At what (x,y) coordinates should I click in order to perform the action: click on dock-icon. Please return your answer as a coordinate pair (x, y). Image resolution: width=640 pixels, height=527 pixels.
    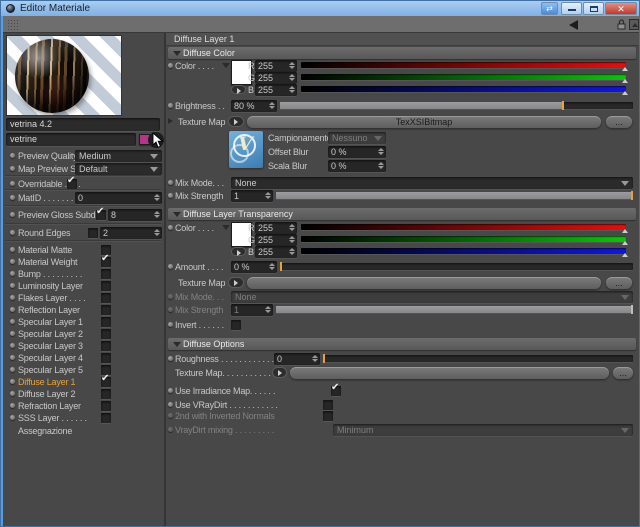
    Looking at the image, I should click on (634, 24).